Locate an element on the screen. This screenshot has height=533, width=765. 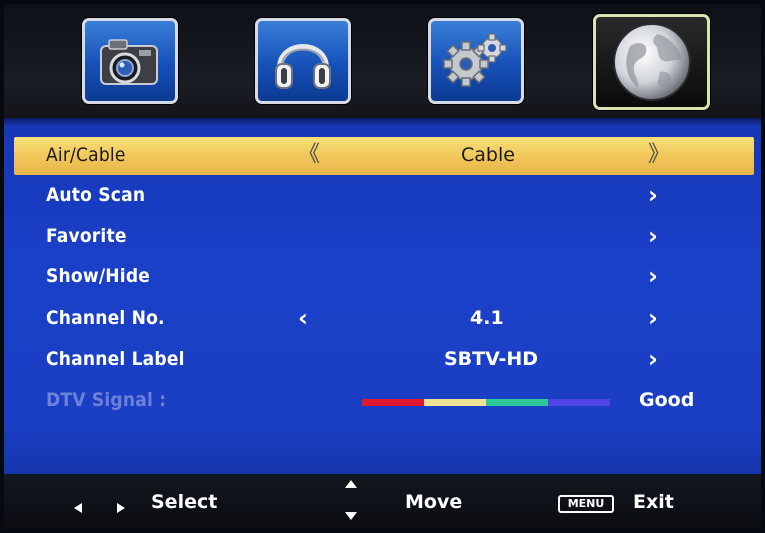
tab-channel is located at coordinates (651, 62).